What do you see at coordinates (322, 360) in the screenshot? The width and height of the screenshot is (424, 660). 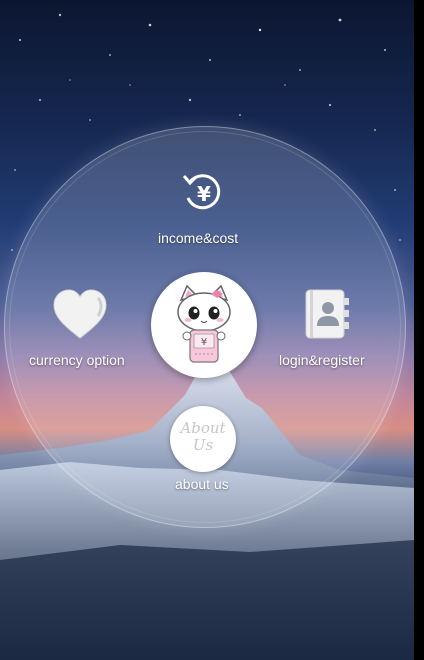 I see `menu-label-login-register: login&register` at bounding box center [322, 360].